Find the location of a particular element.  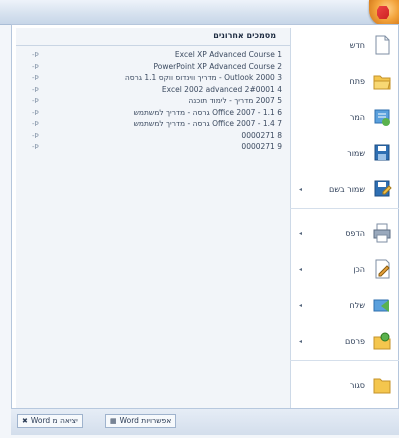

recent-document-item: -Þ 8 0000271 is located at coordinates (153, 136).